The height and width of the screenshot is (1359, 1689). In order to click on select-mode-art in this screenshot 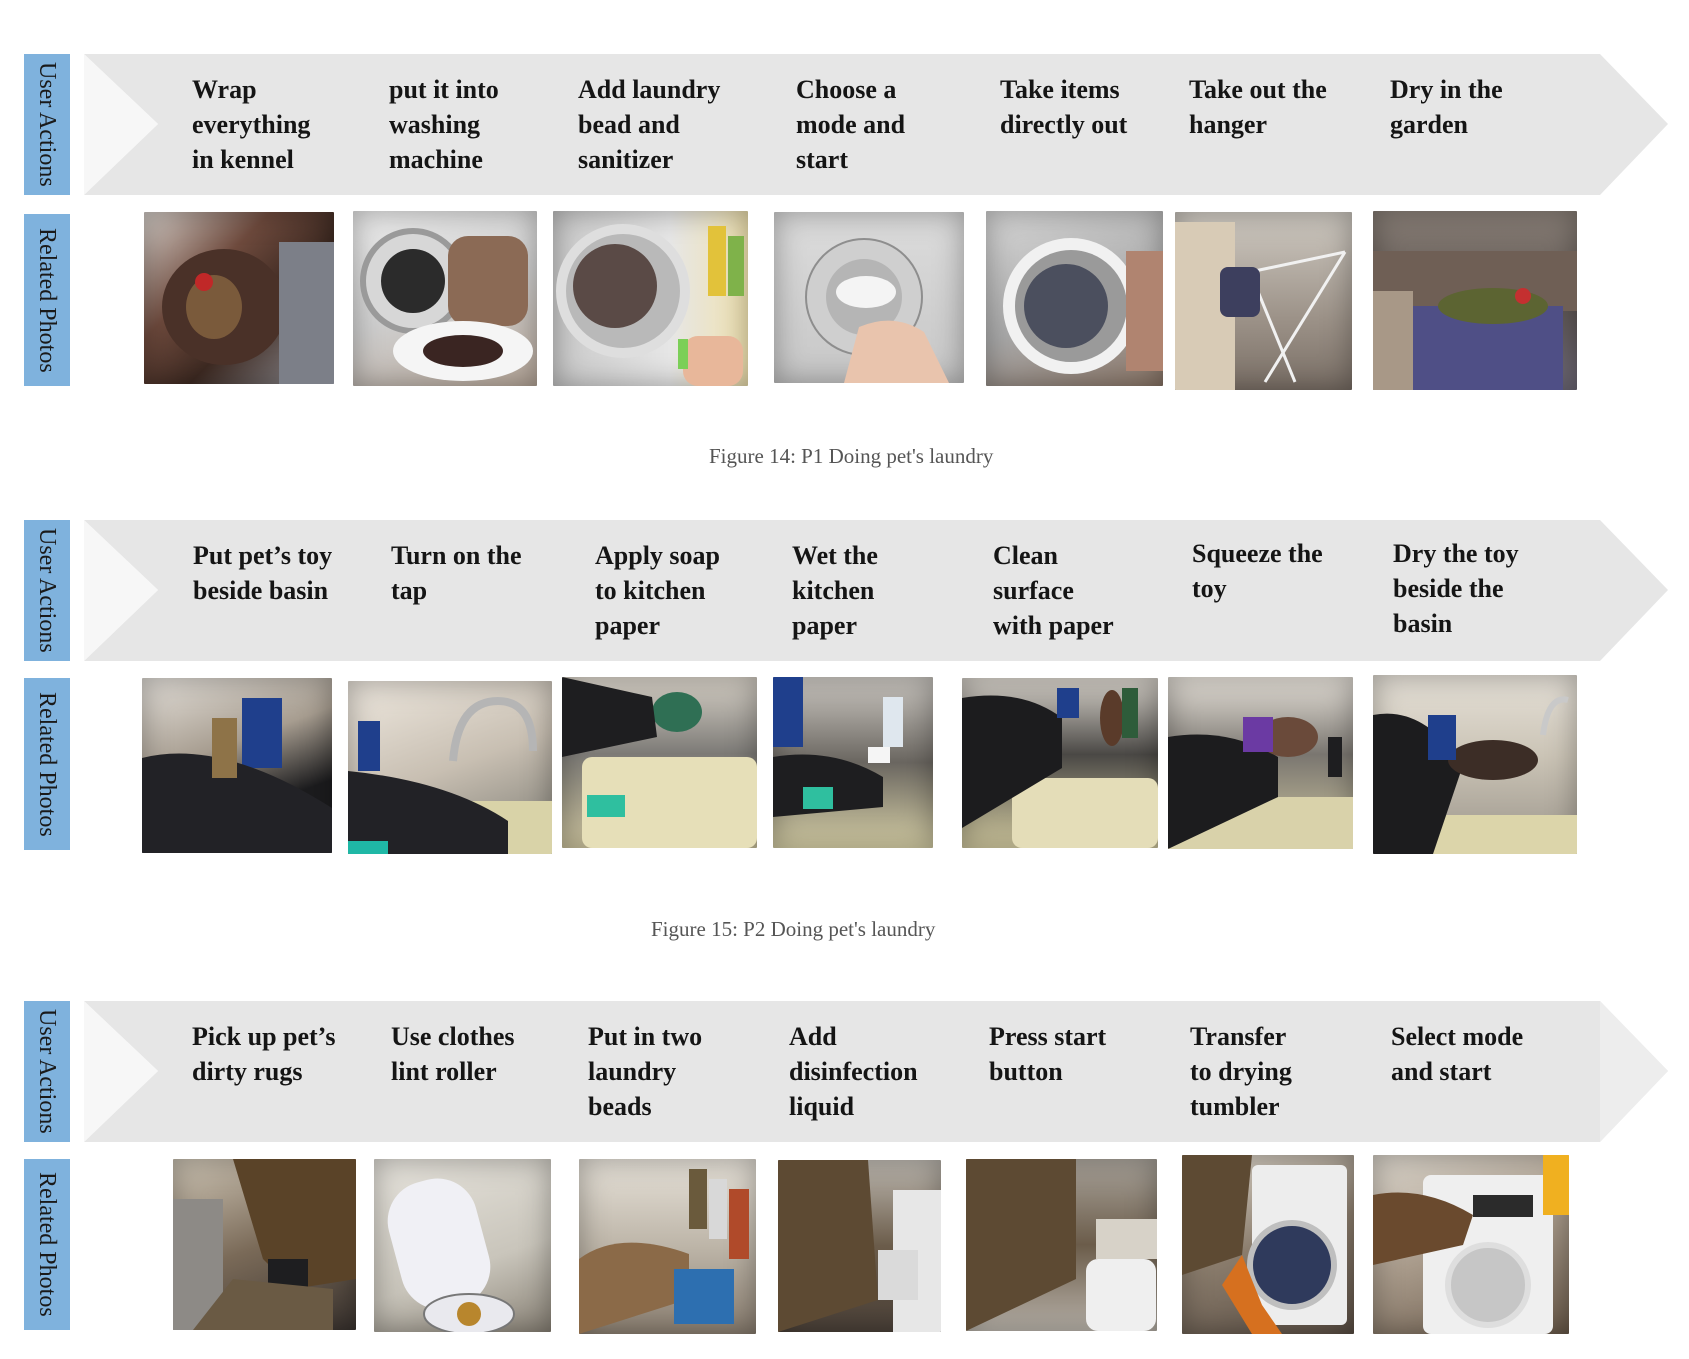, I will do `click(1471, 1244)`.